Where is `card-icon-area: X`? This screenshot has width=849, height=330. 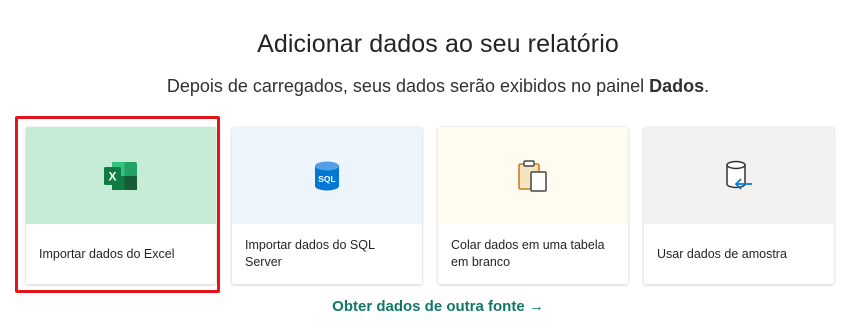
card-icon-area: X is located at coordinates (121, 175).